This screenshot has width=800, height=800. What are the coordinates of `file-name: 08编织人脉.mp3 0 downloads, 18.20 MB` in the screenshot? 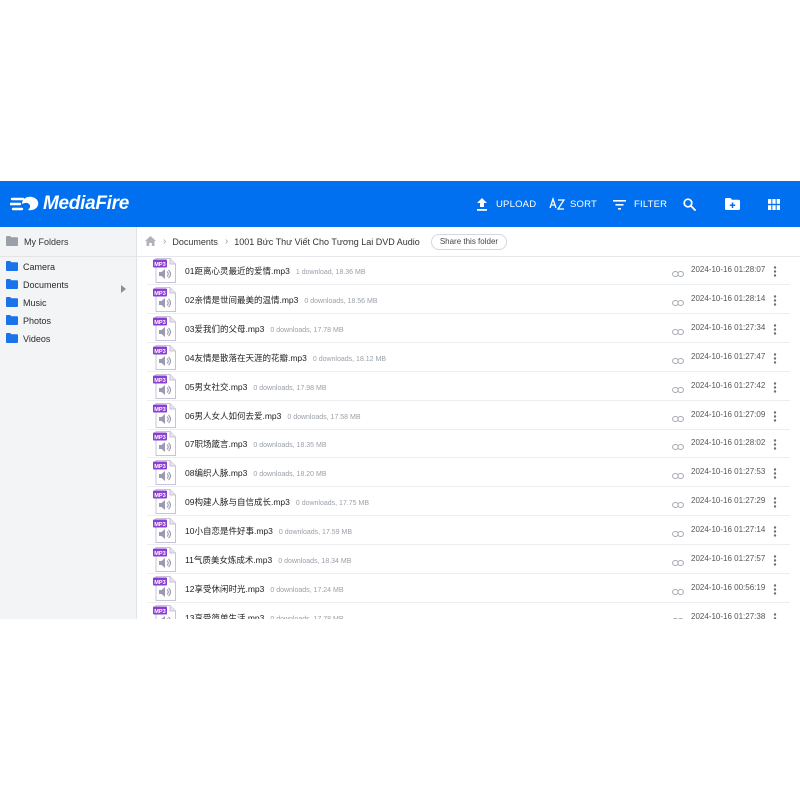 It's located at (256, 473).